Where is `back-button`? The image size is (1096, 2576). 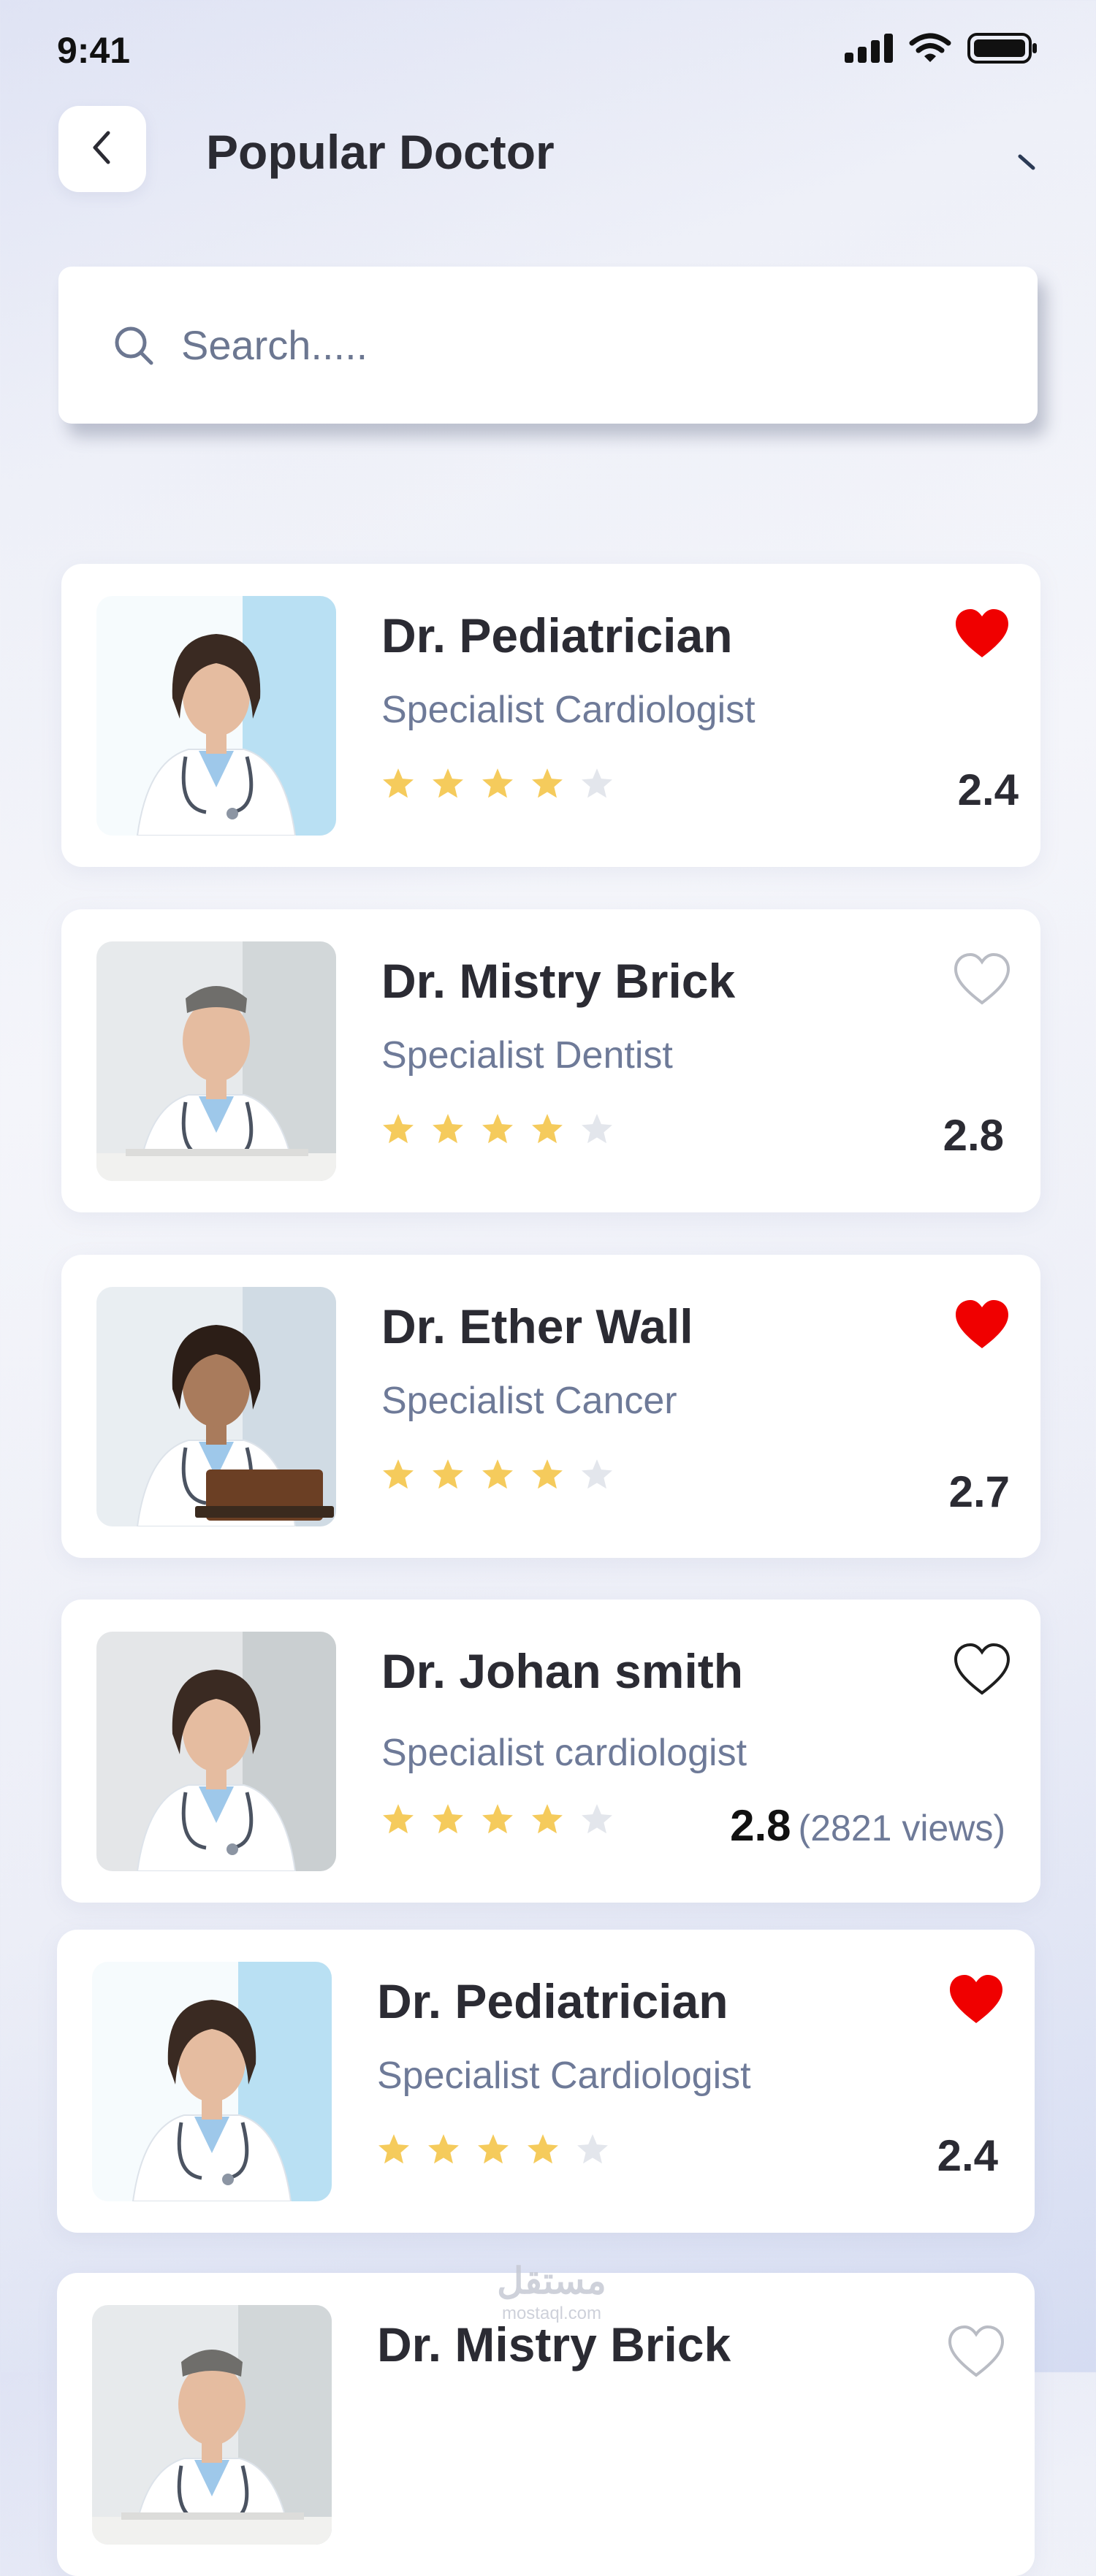
back-button is located at coordinates (102, 149).